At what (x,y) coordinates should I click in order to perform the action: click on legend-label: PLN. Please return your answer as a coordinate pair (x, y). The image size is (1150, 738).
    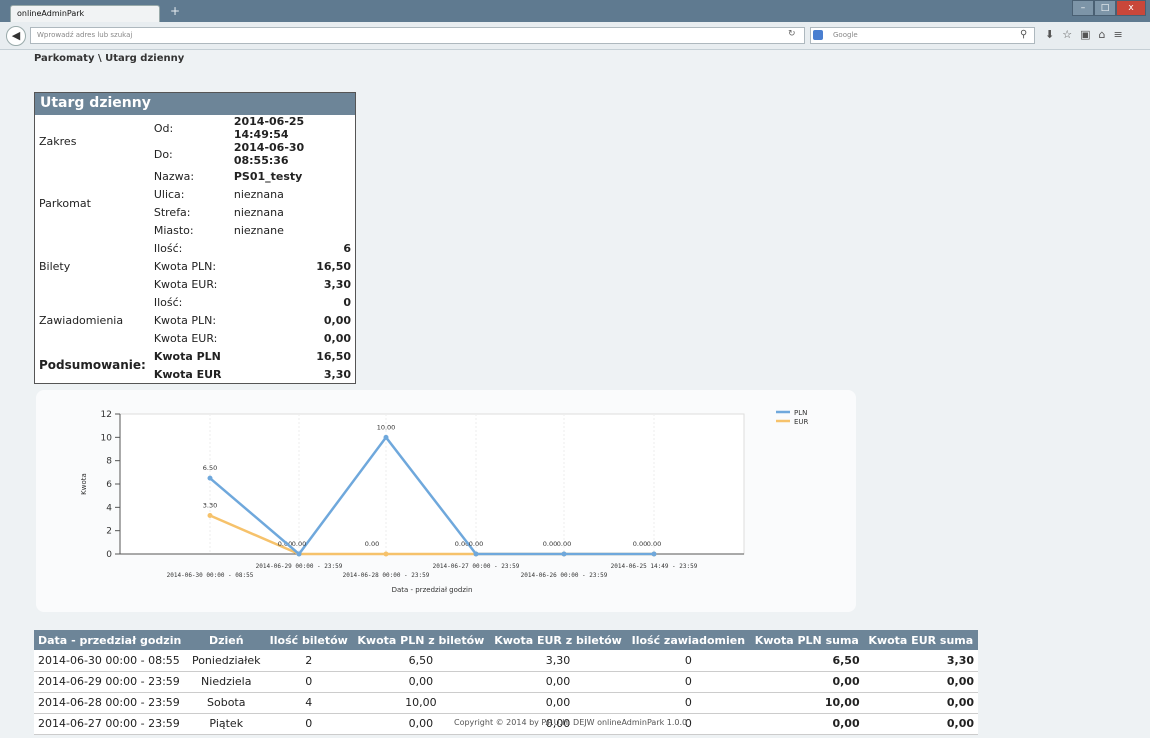
    Looking at the image, I should click on (800, 413).